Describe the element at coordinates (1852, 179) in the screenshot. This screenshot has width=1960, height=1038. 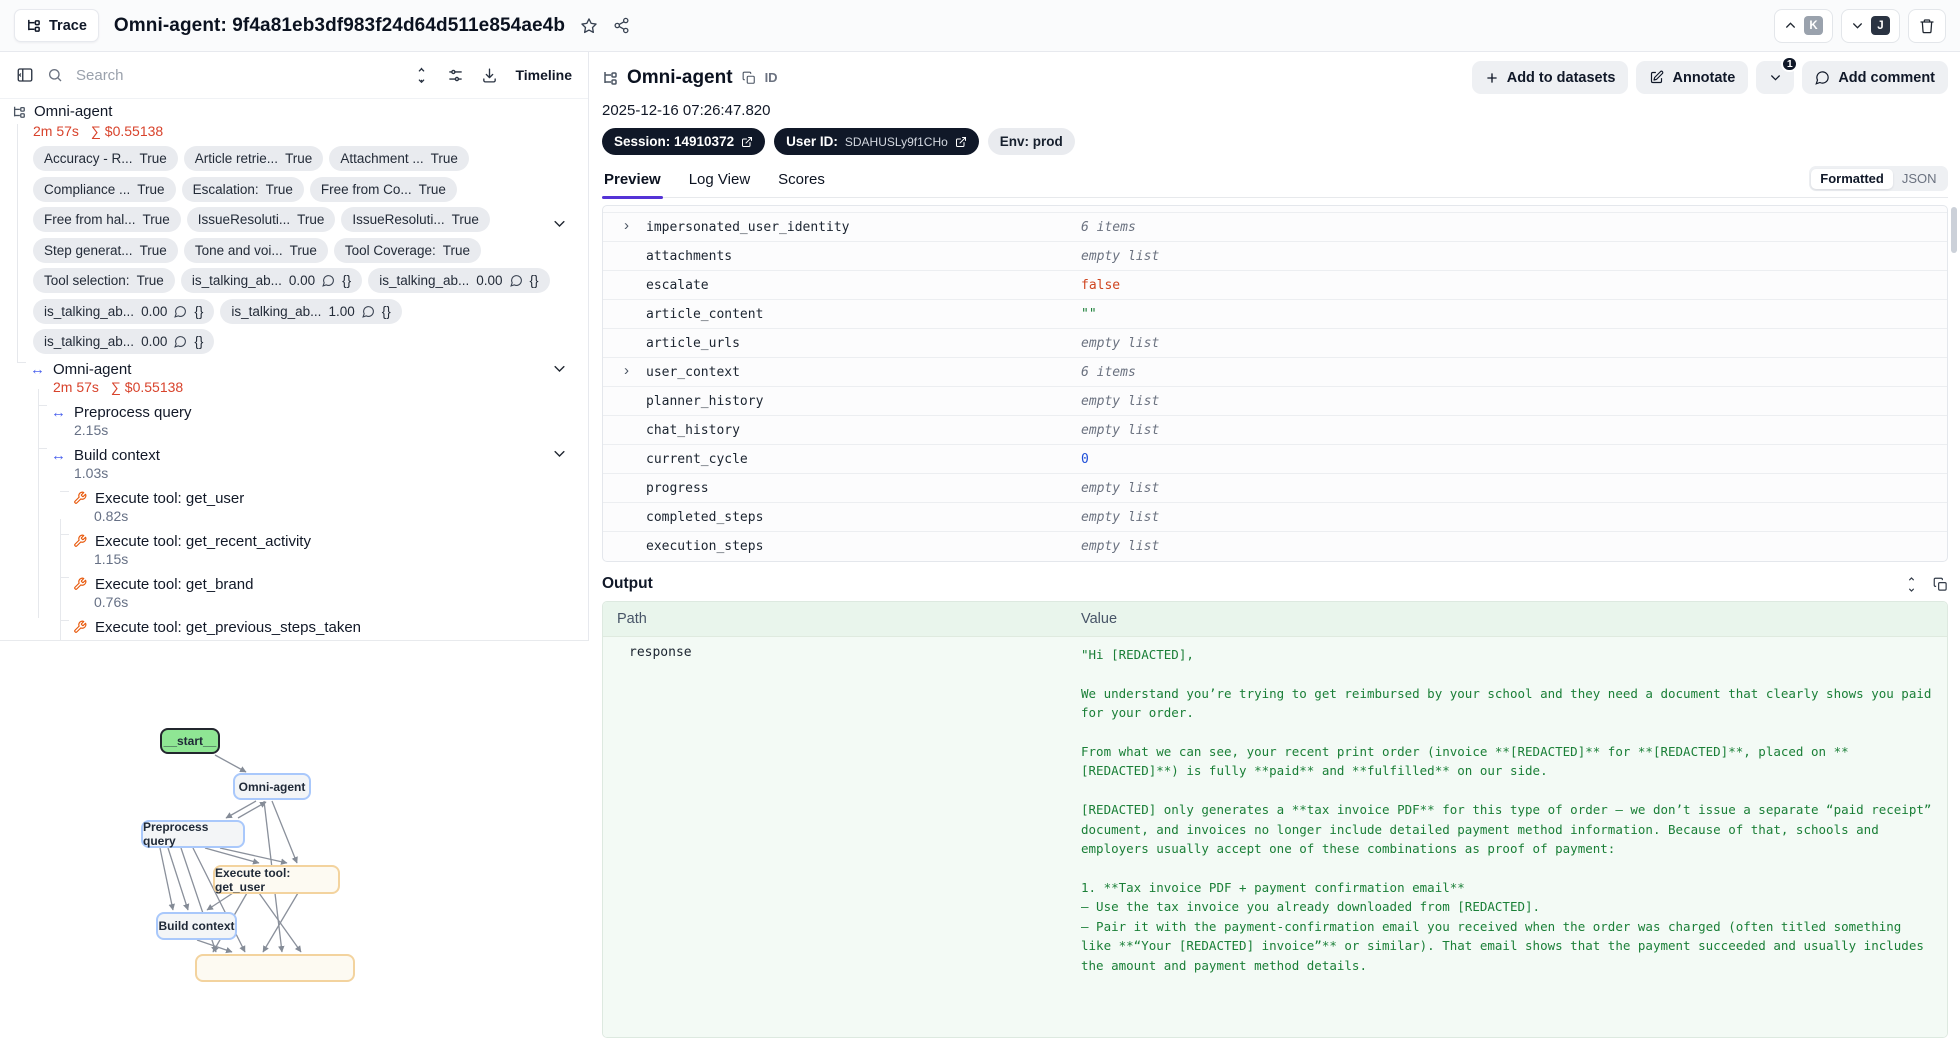
I see `format-option-formatted: Formatted` at that location.